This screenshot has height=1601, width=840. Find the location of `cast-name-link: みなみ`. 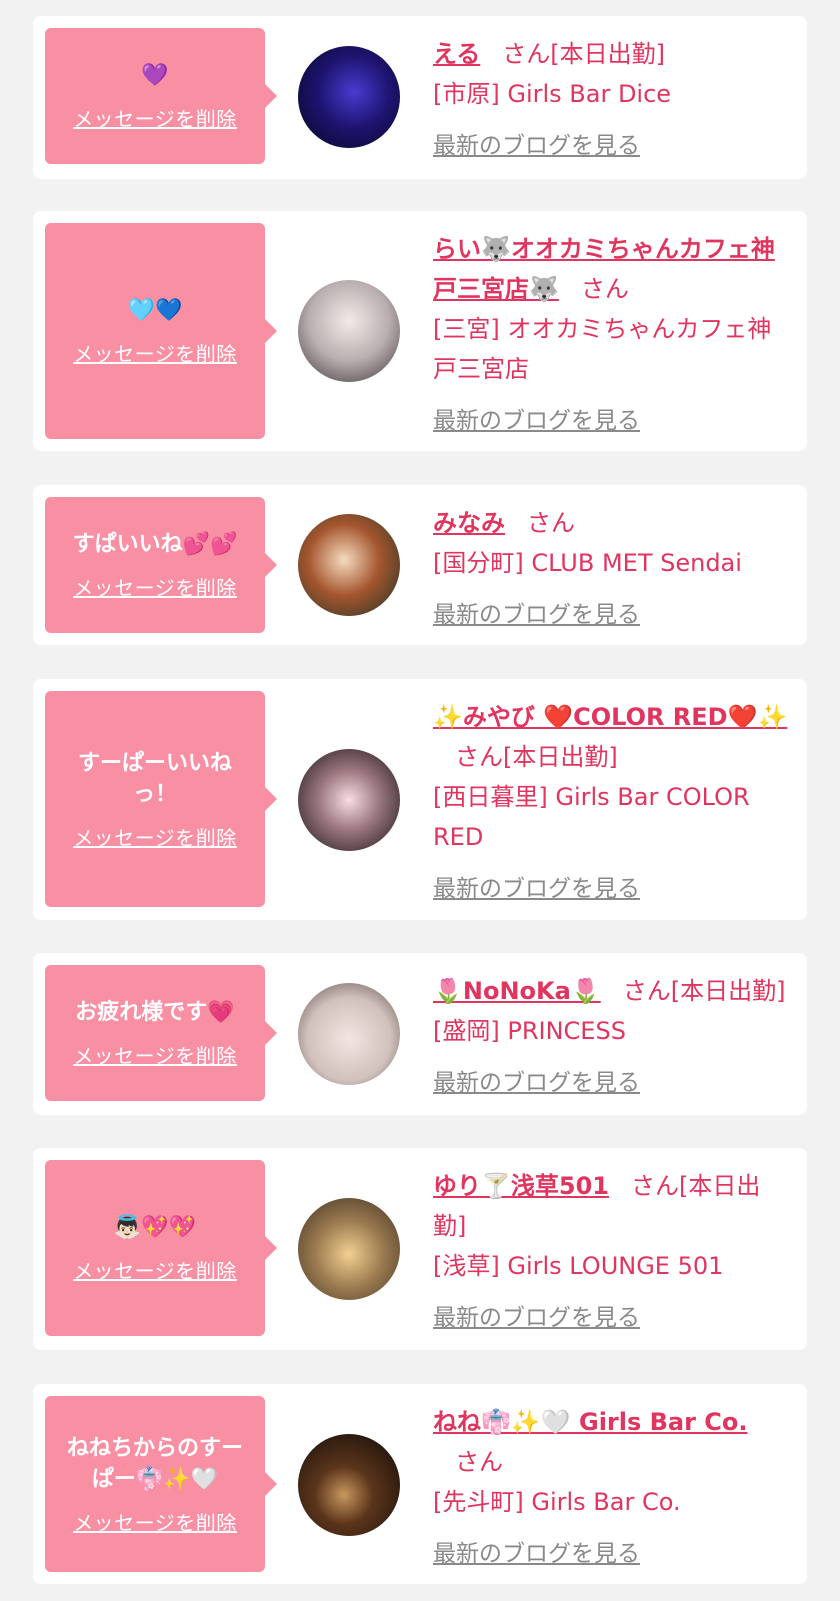

cast-name-link: みなみ is located at coordinates (469, 523).